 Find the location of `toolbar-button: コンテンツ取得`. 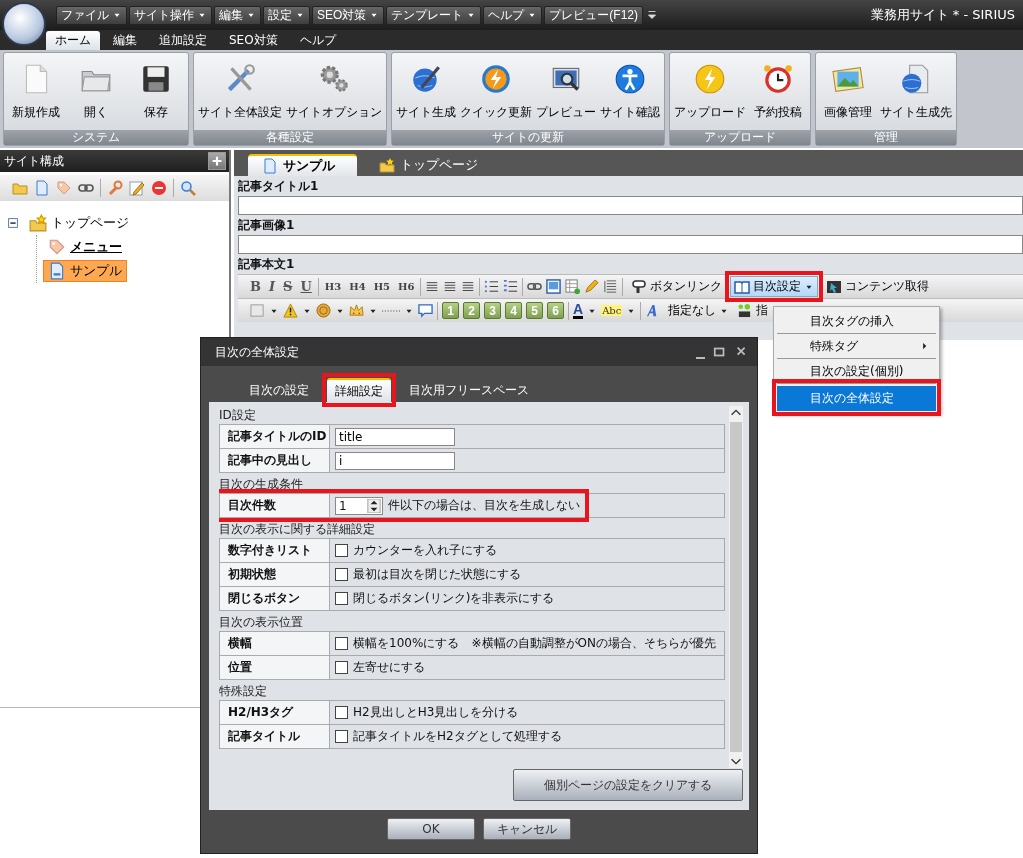

toolbar-button: コンテンツ取得 is located at coordinates (878, 286).